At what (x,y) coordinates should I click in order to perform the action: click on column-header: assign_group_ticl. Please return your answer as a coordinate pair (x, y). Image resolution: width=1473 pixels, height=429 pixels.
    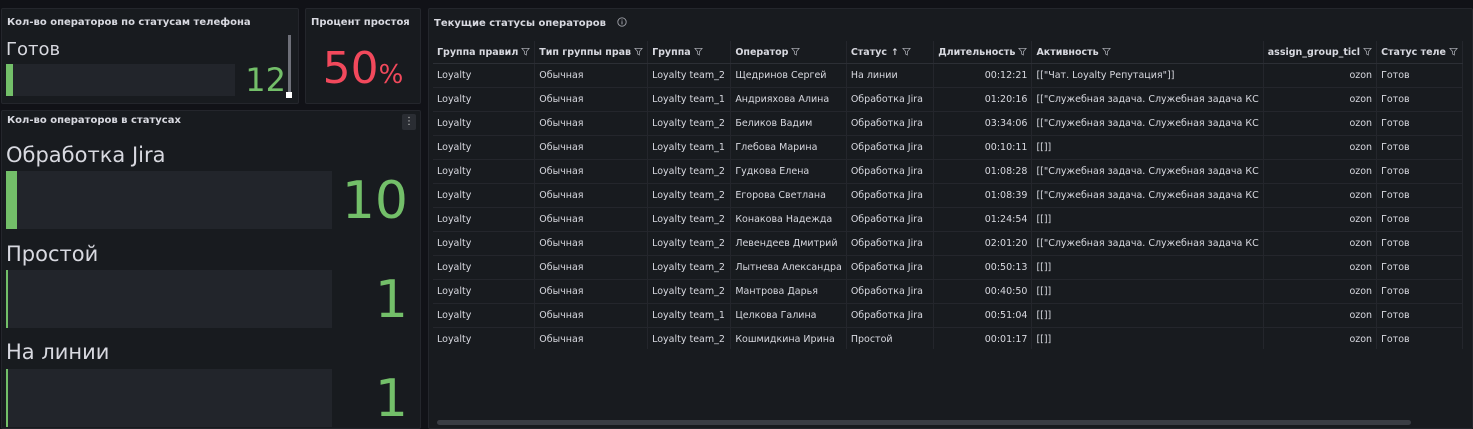
    Looking at the image, I should click on (1320, 52).